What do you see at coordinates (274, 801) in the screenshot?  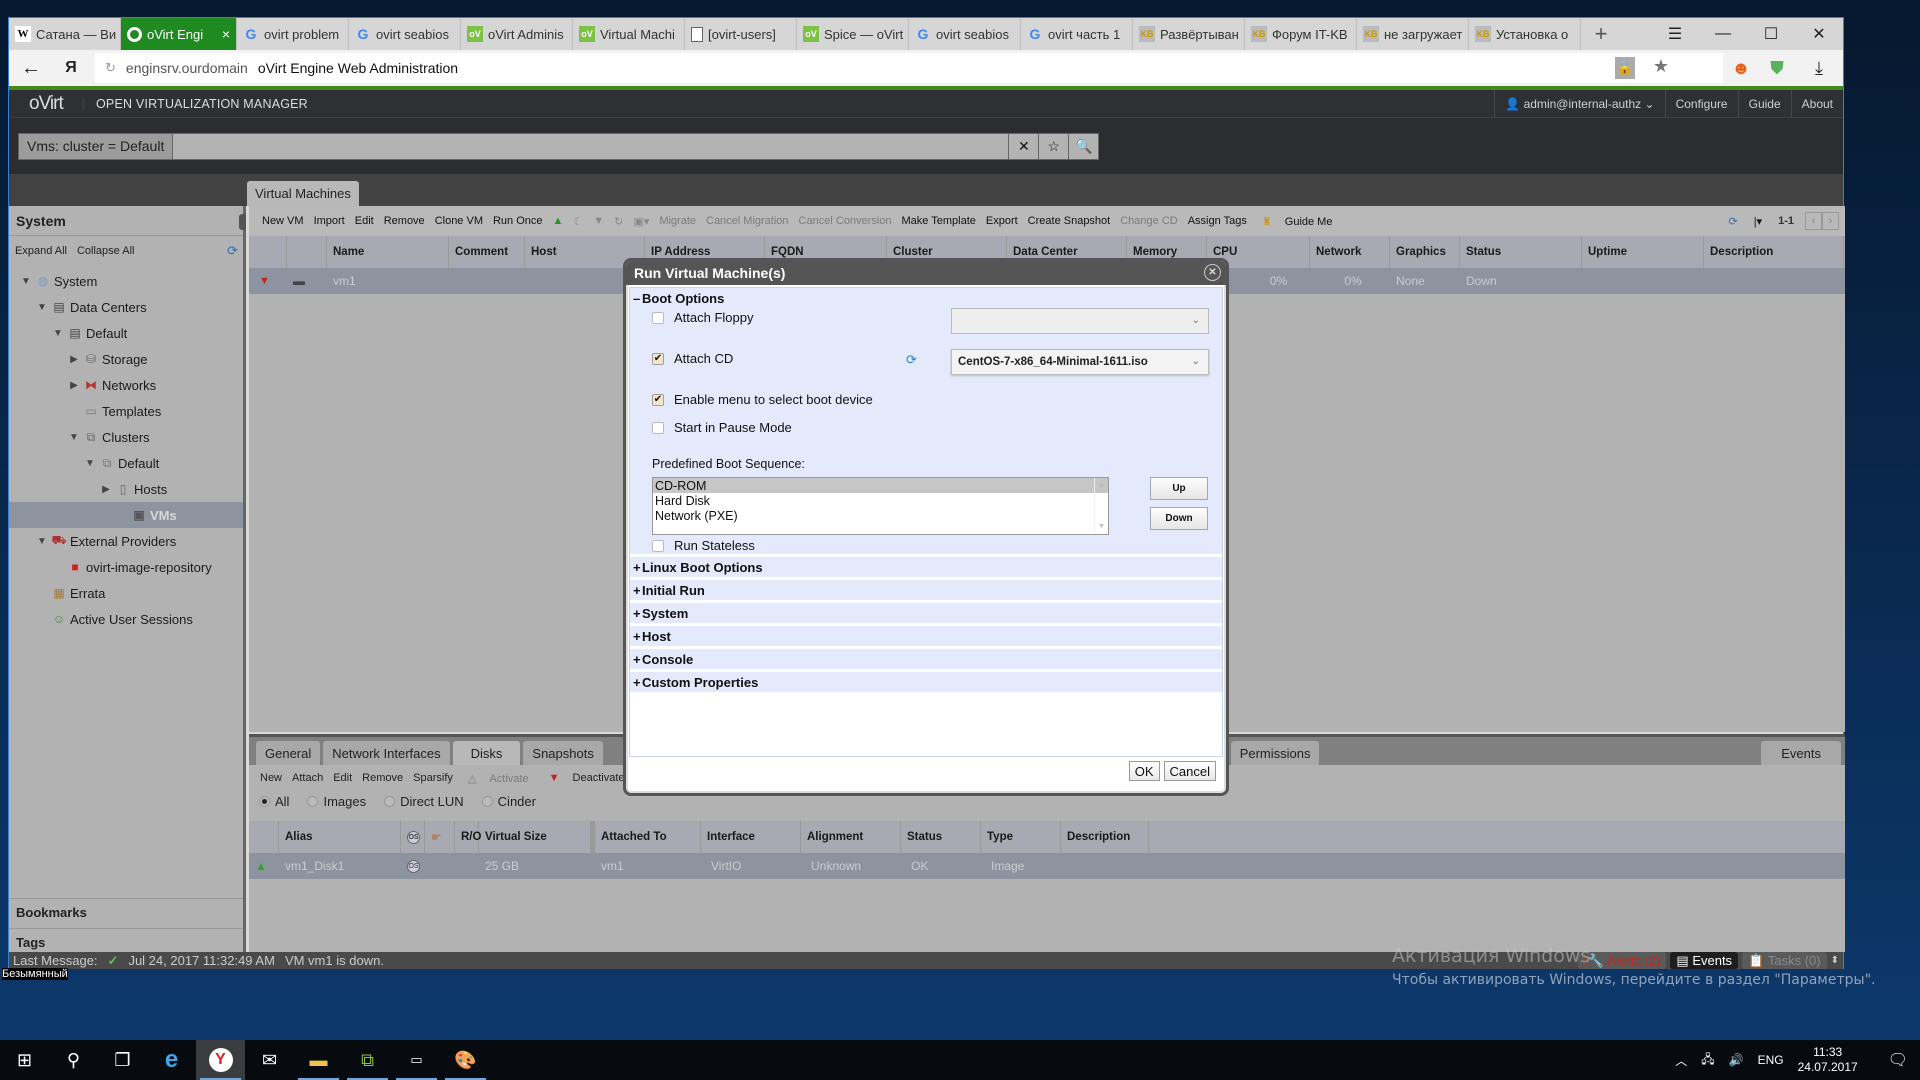 I see `filter-all-radio: All` at bounding box center [274, 801].